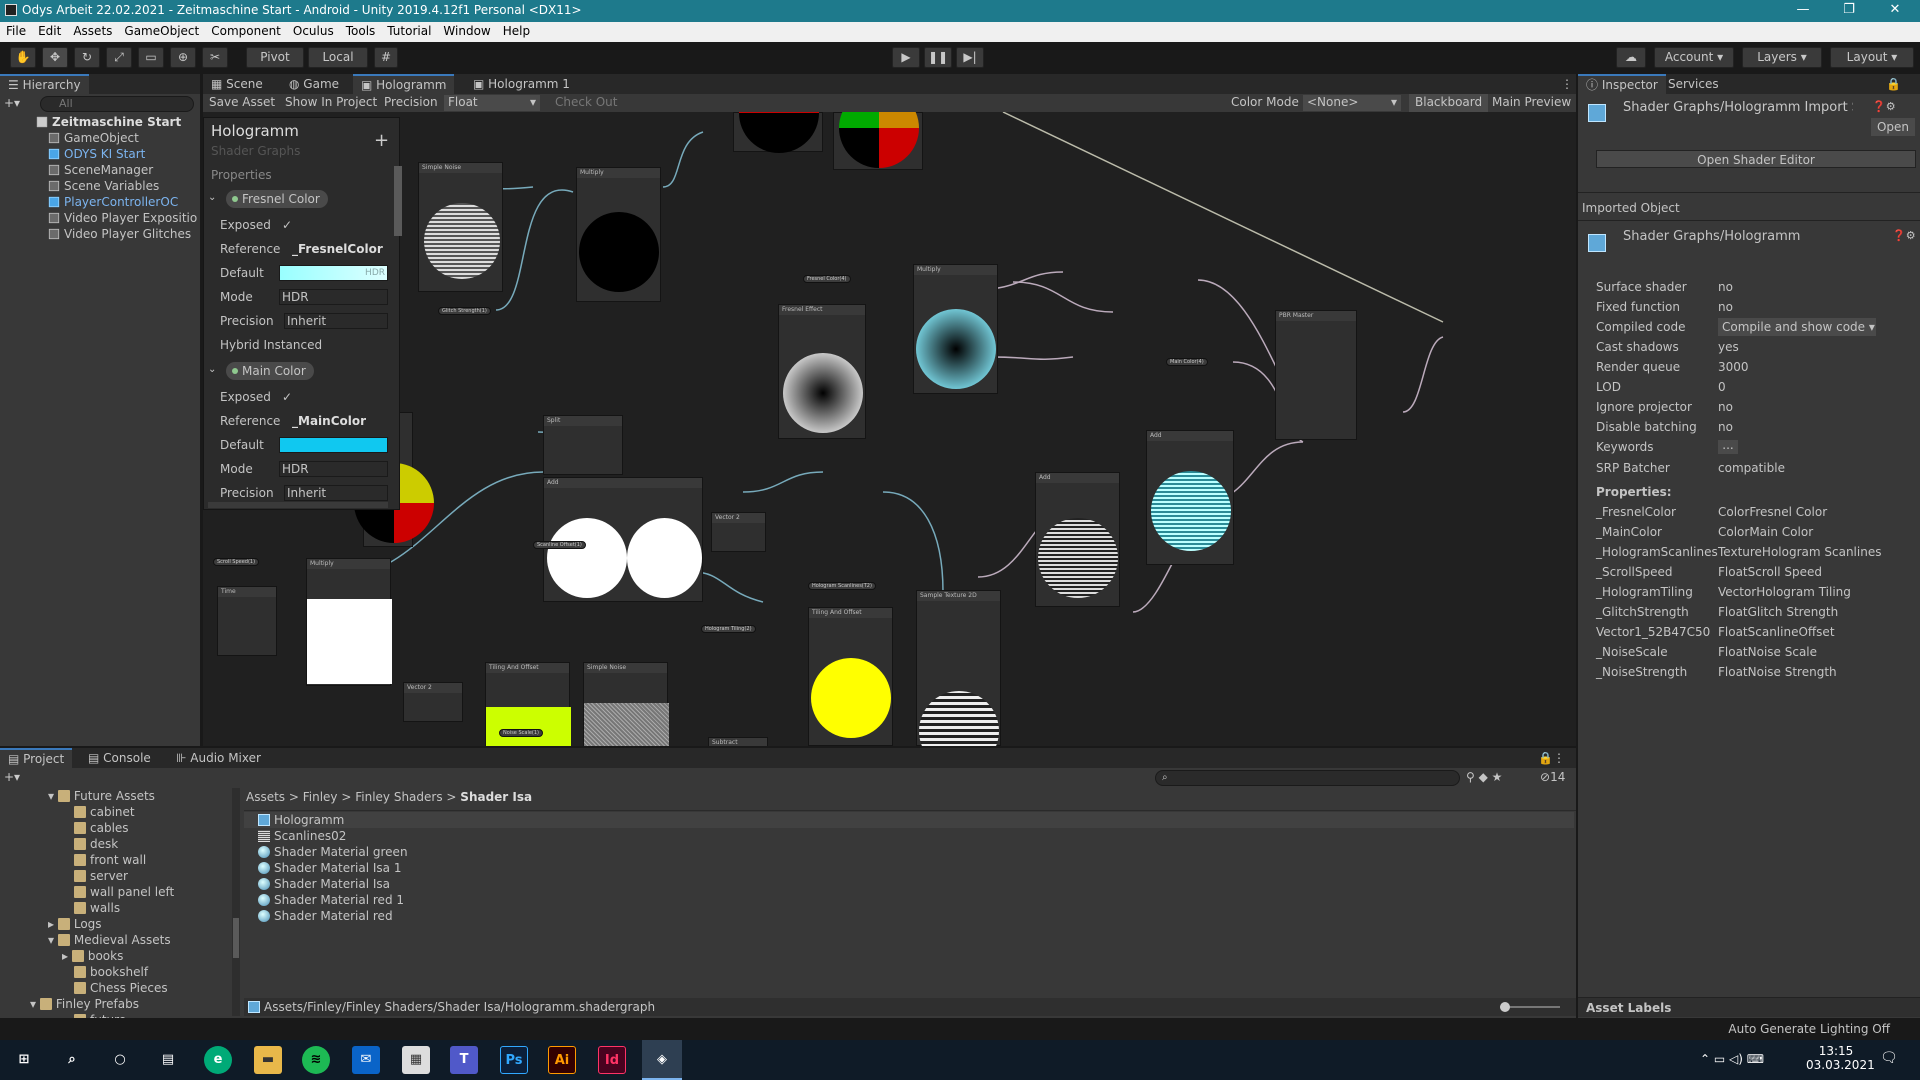  I want to click on file-item: Scanlines02, so click(909, 836).